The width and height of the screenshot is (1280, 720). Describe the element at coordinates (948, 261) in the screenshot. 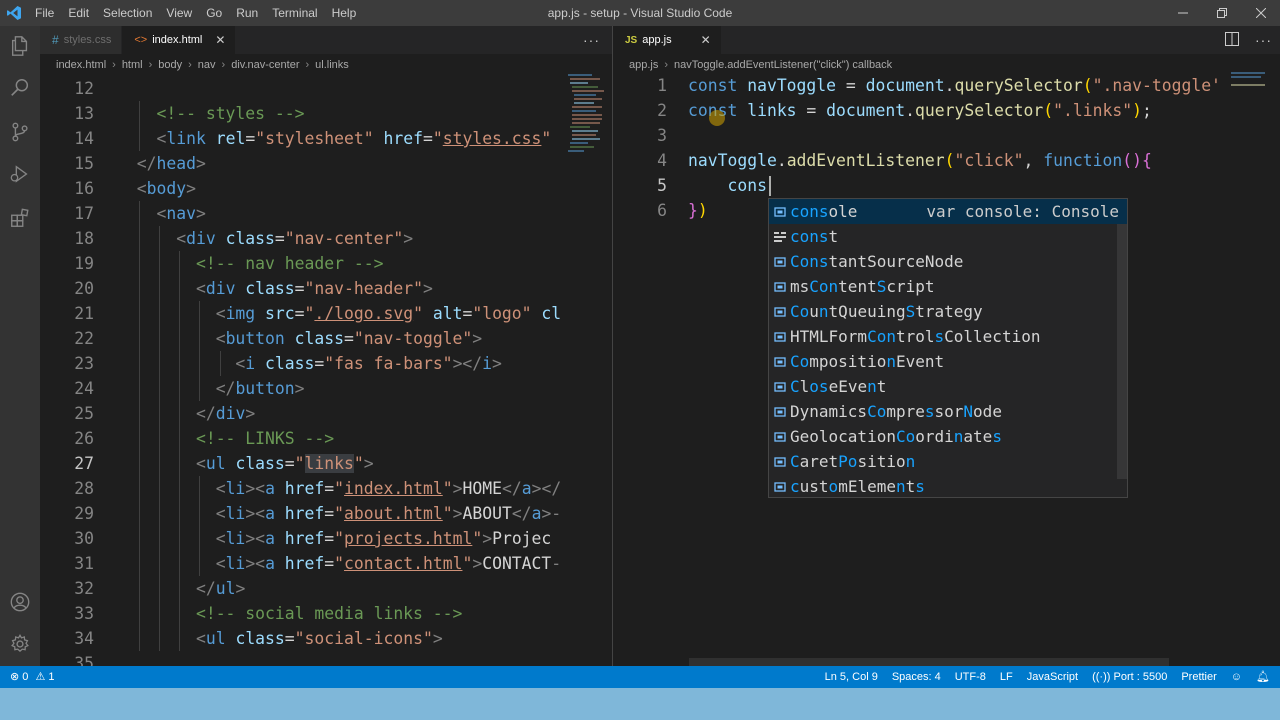

I see `suggestion-item: ConstantSourceNode` at that location.